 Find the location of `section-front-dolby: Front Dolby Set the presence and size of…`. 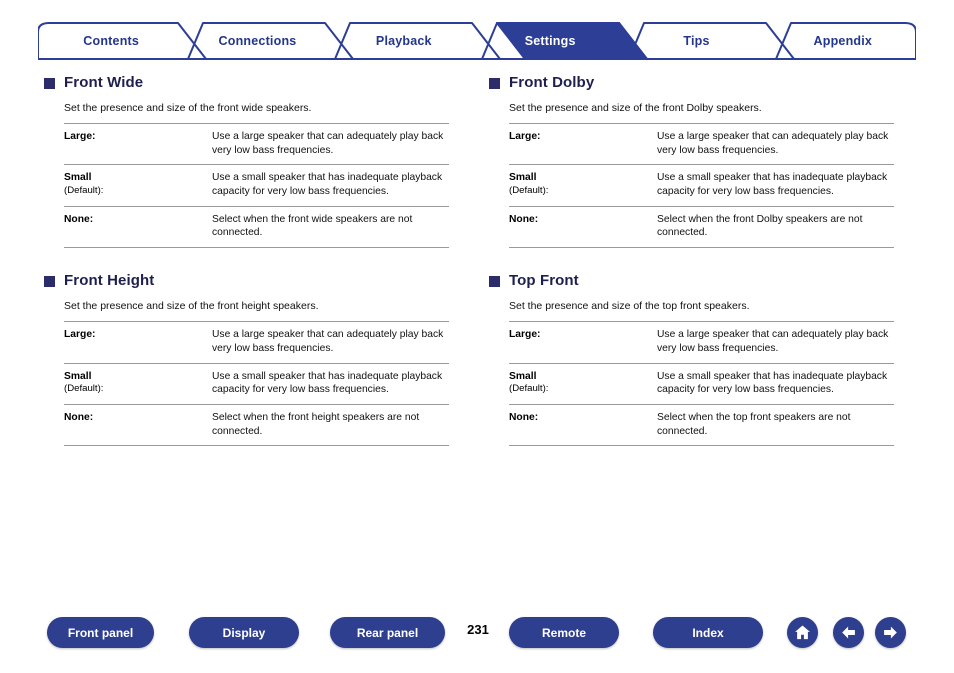

section-front-dolby: Front Dolby Set the presence and size of… is located at coordinates (694, 161).